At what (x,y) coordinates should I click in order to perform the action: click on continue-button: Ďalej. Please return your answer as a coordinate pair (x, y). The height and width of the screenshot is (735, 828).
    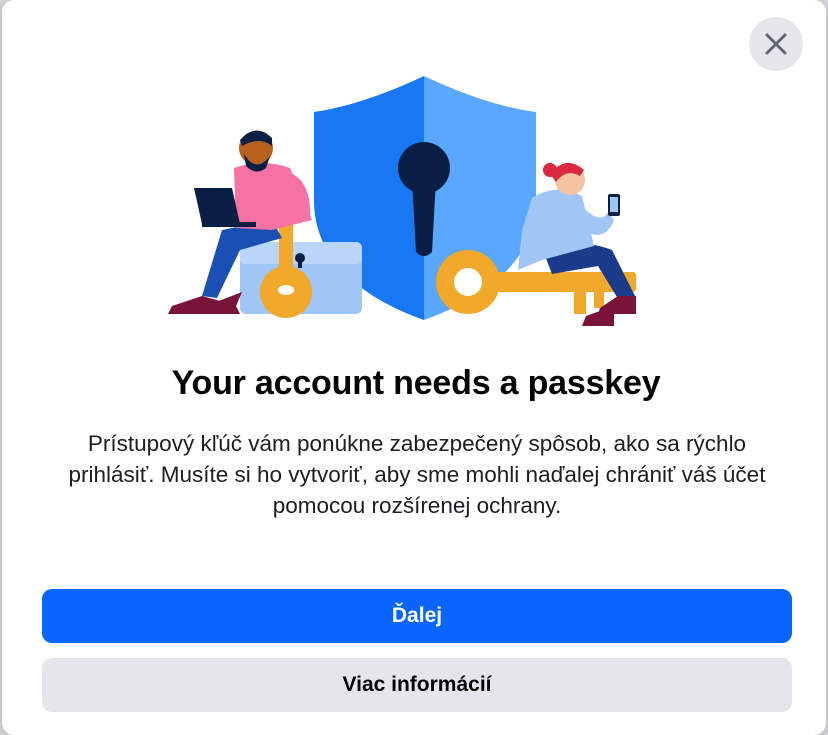
    Looking at the image, I should click on (417, 616).